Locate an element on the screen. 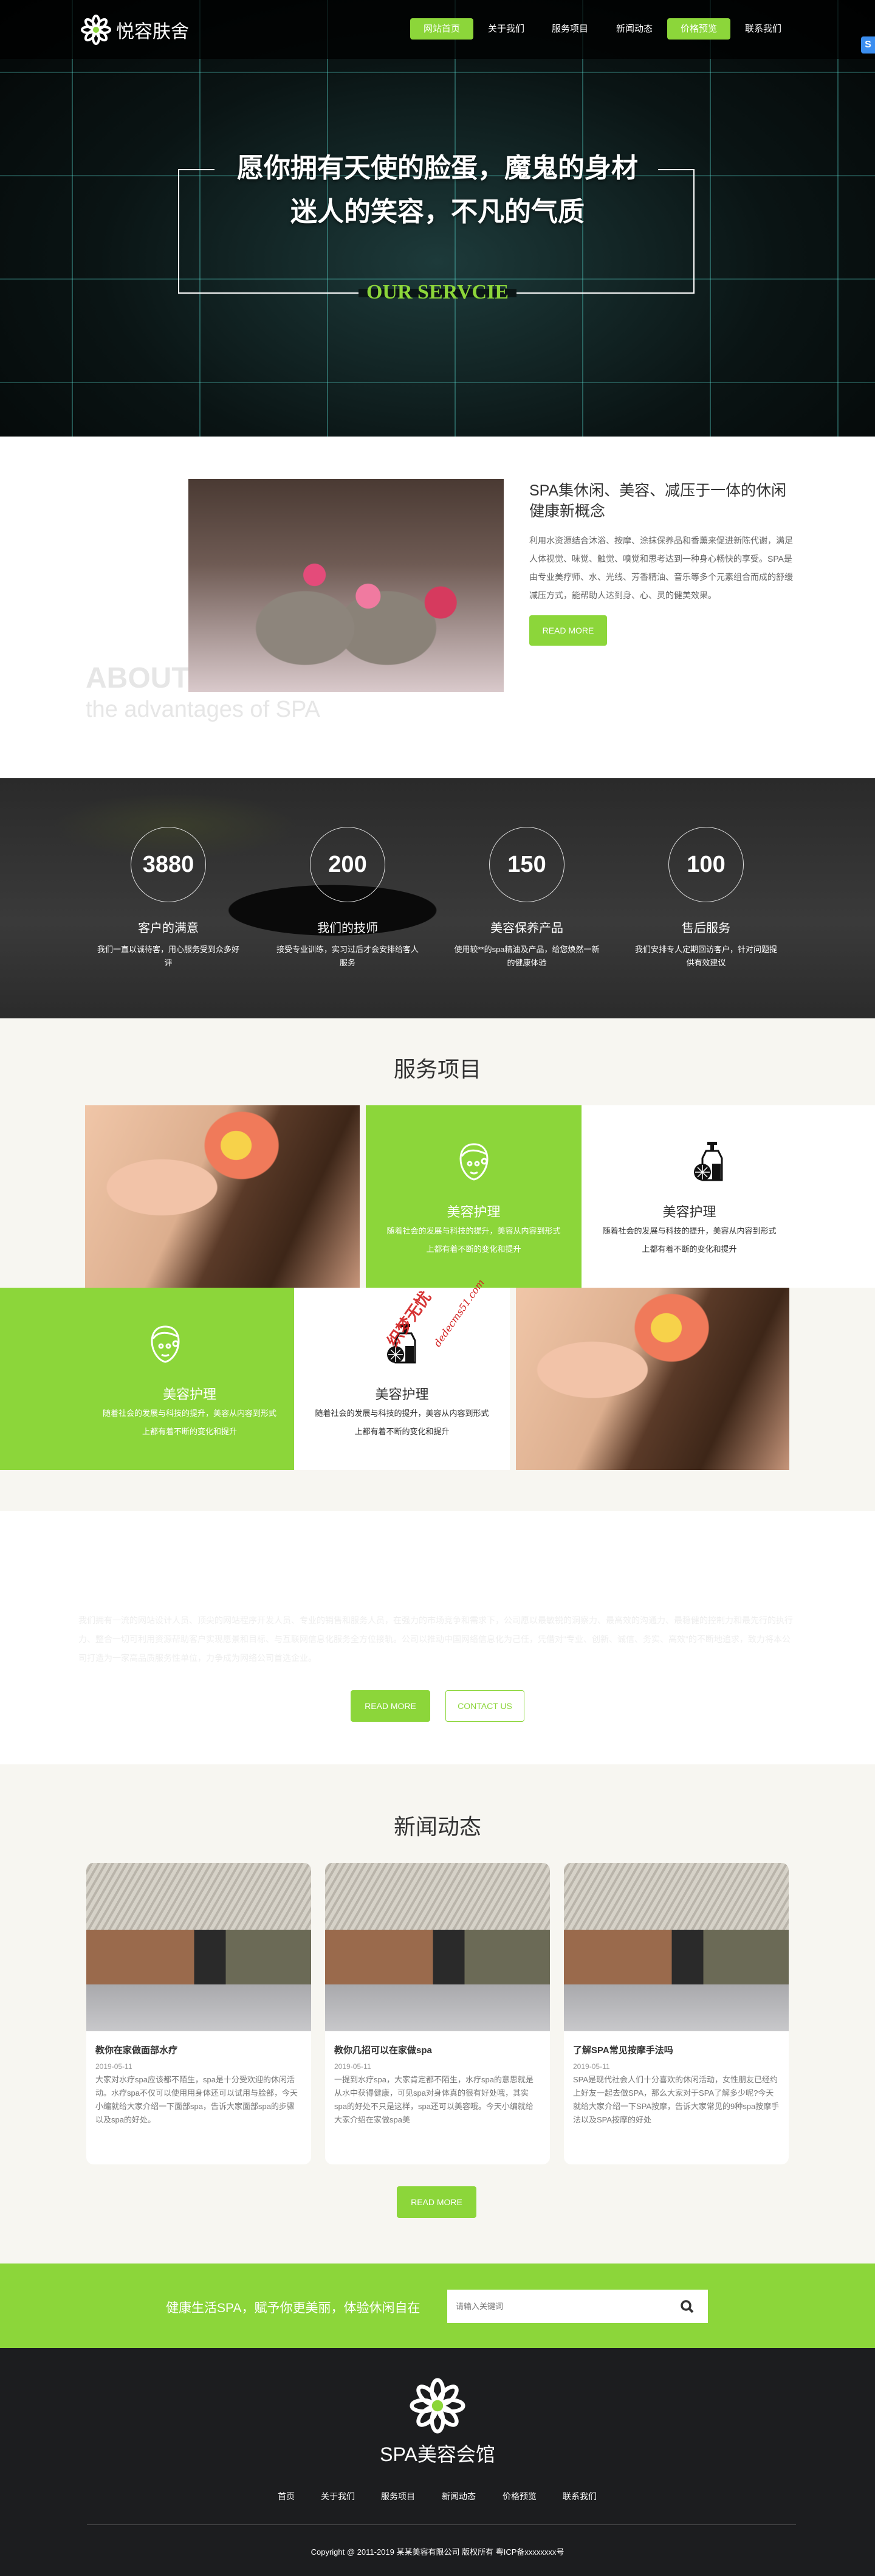 This screenshot has height=2576, width=875. news-card-title: 了解SPA常见按摩手法吗 is located at coordinates (676, 2043).